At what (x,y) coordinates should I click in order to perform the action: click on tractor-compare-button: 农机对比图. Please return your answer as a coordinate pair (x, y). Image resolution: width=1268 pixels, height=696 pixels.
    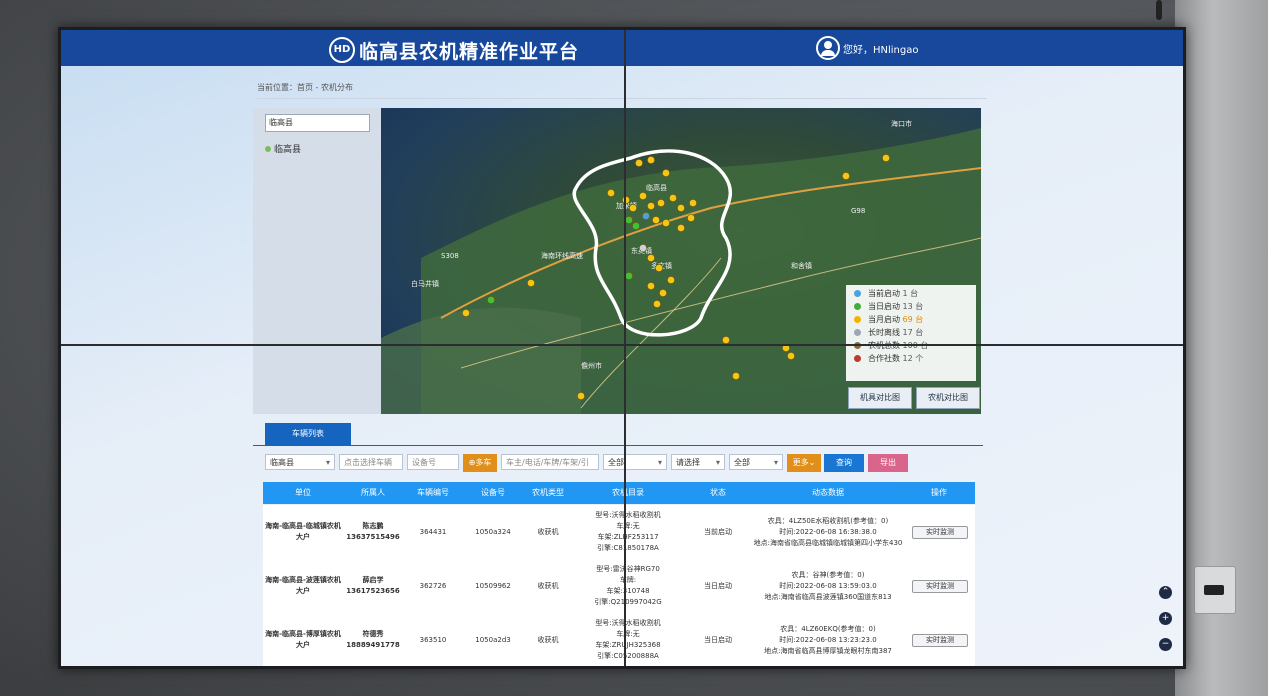
    Looking at the image, I should click on (948, 398).